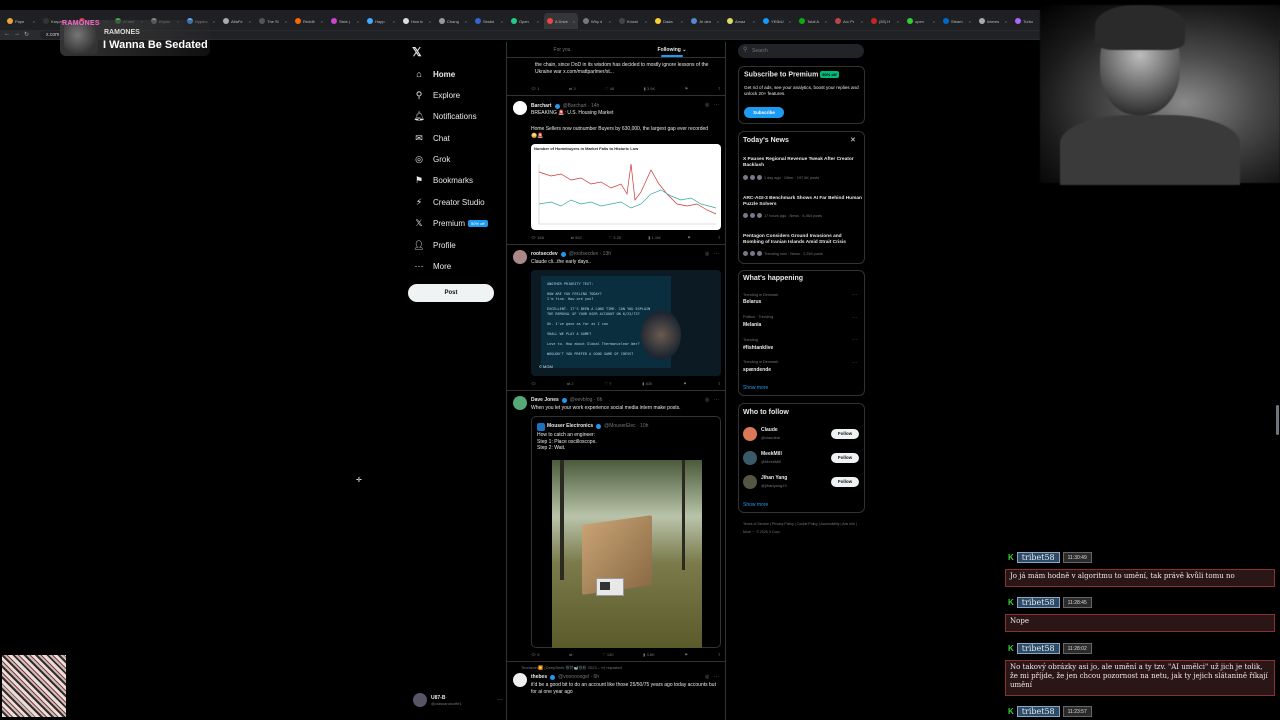 This screenshot has width=1280, height=720. Describe the element at coordinates (544, 254) in the screenshot. I see `author-name: rootsecdev` at that location.